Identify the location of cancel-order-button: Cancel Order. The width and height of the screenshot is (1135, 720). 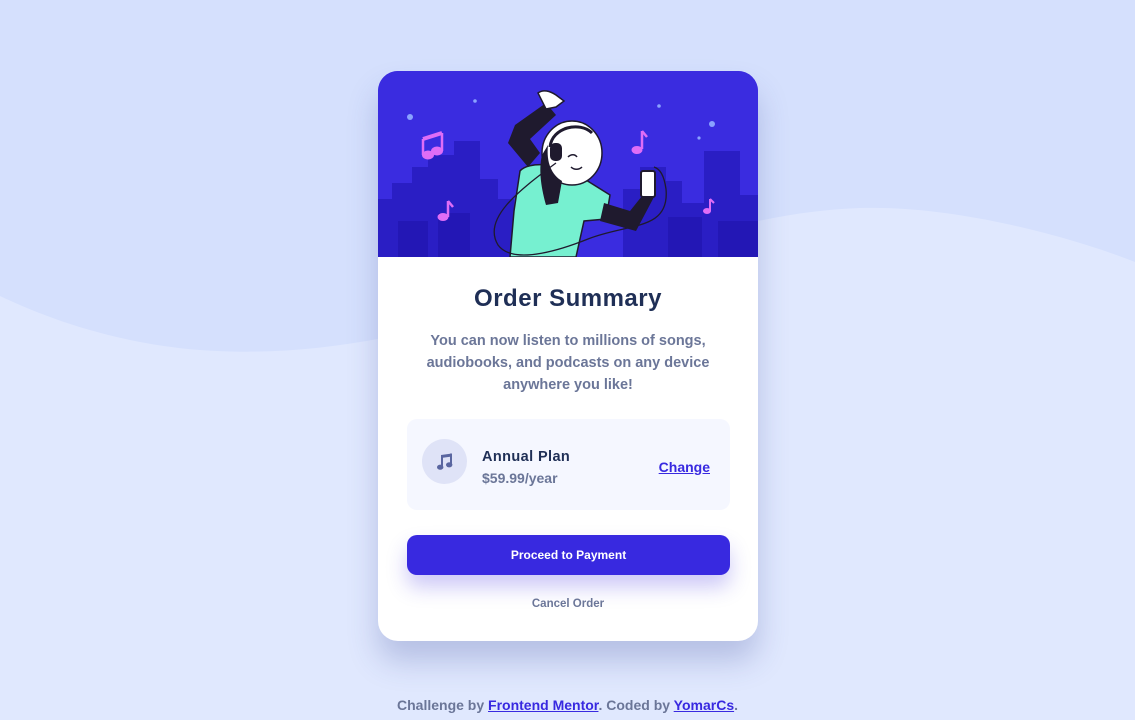
(568, 604).